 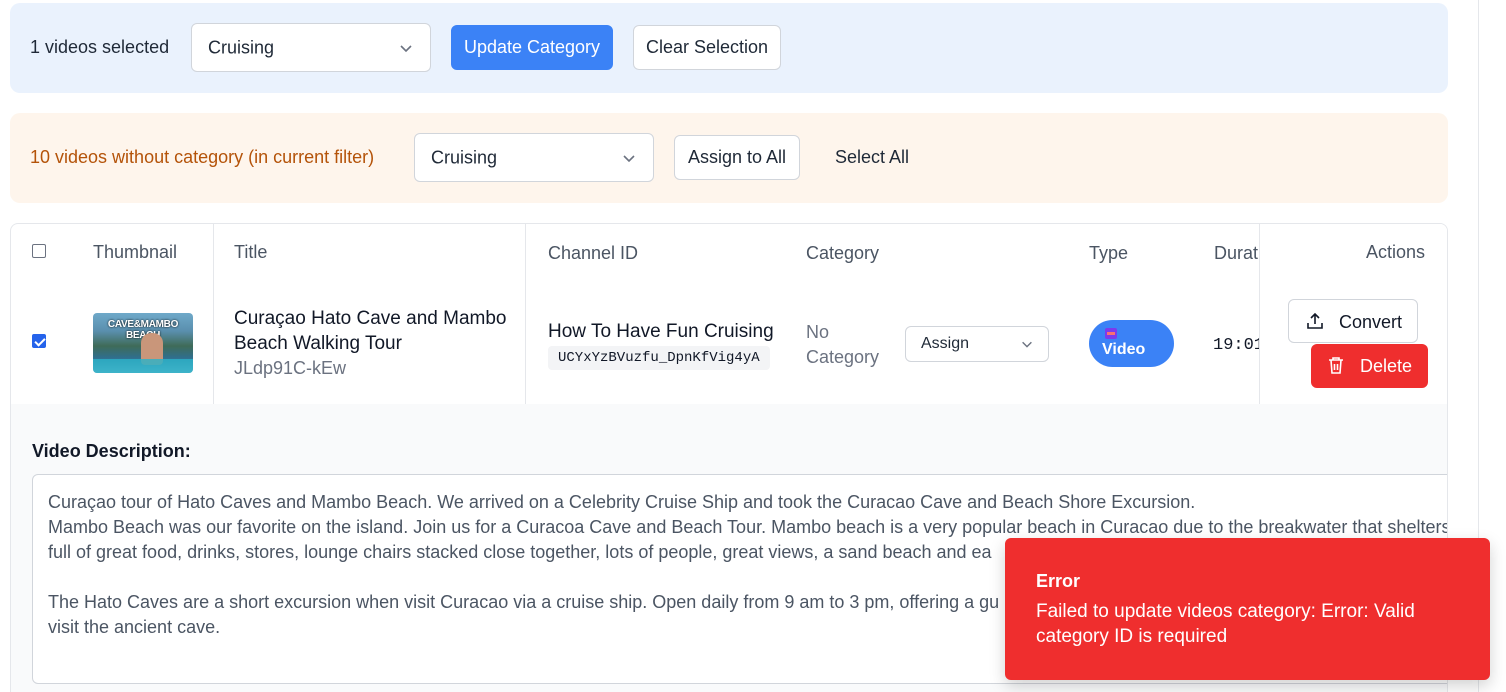 What do you see at coordinates (464, 157) in the screenshot?
I see `assign-all-category-value: Cruising` at bounding box center [464, 157].